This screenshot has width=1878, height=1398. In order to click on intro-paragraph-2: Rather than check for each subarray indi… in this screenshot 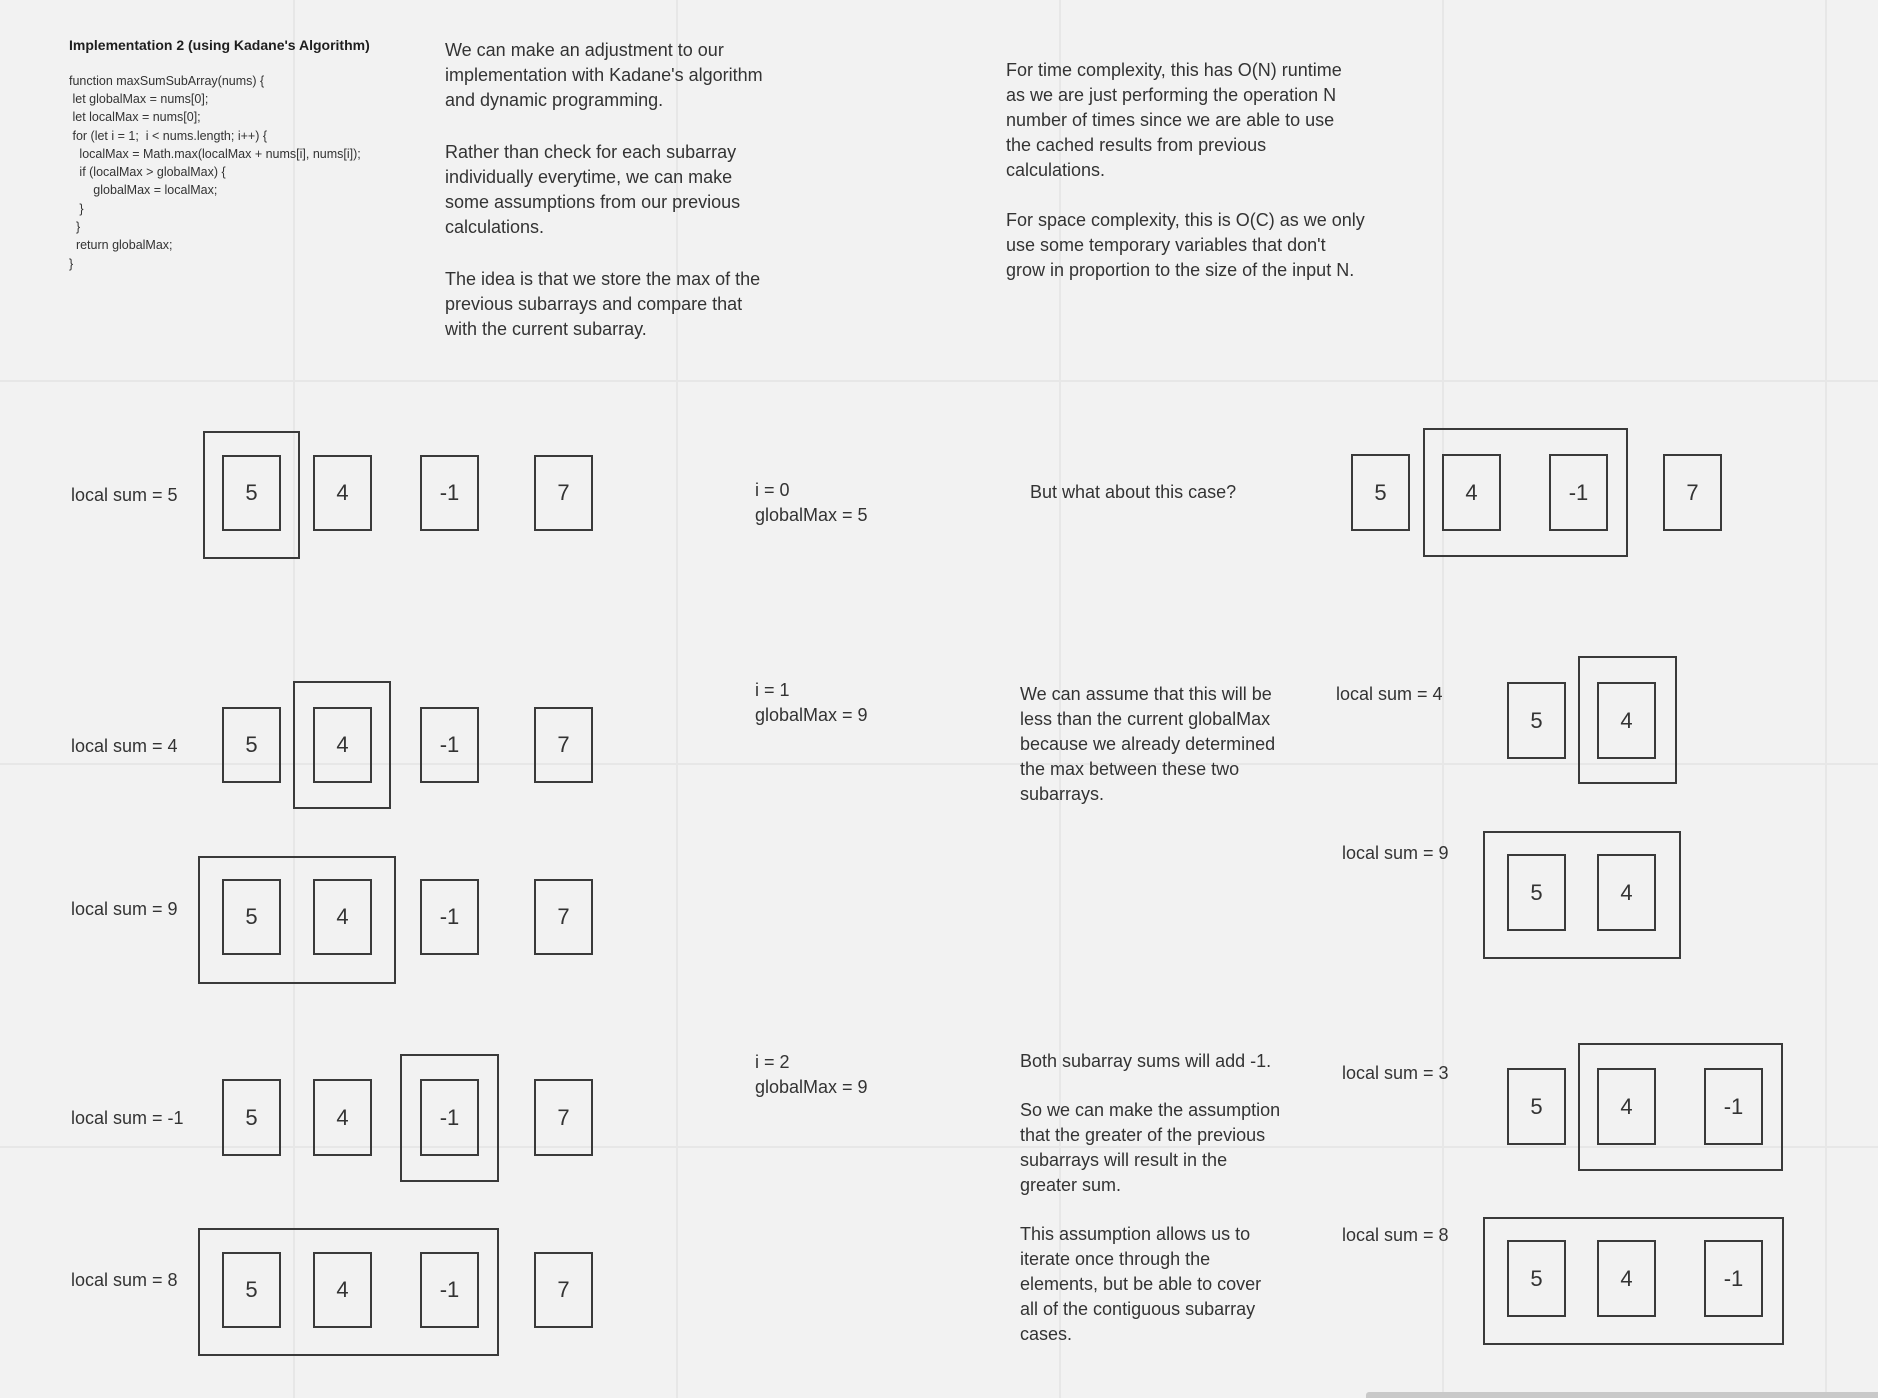, I will do `click(593, 189)`.